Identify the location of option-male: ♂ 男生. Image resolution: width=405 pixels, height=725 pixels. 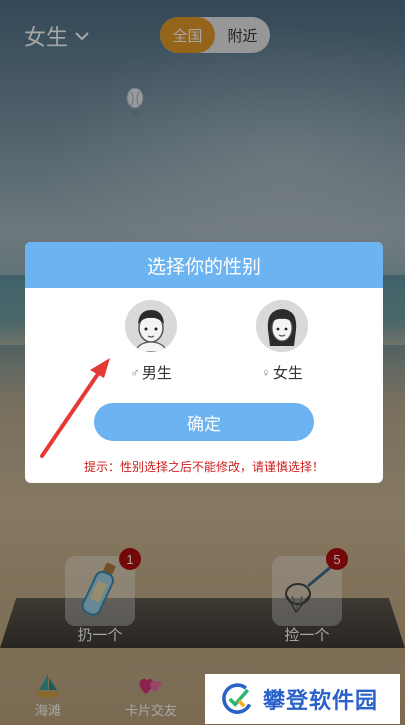
(151, 341).